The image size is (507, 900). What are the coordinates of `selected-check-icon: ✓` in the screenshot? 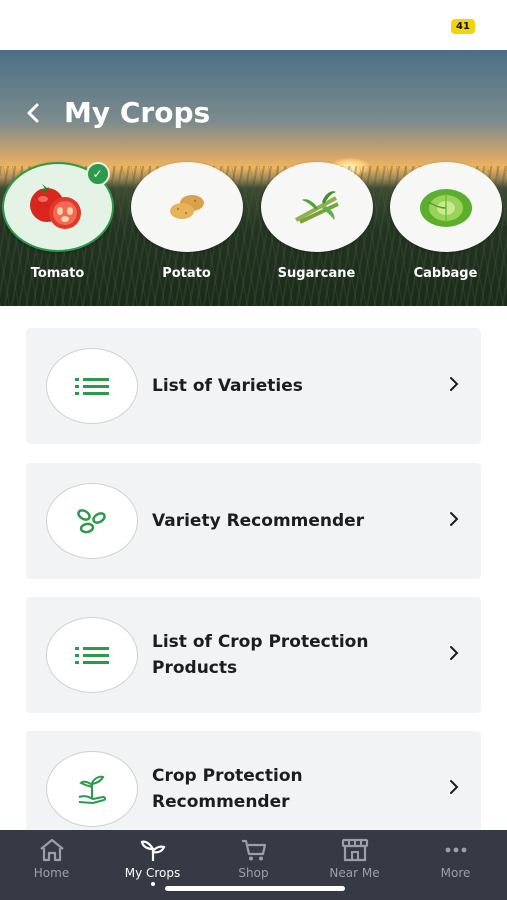 It's located at (97, 174).